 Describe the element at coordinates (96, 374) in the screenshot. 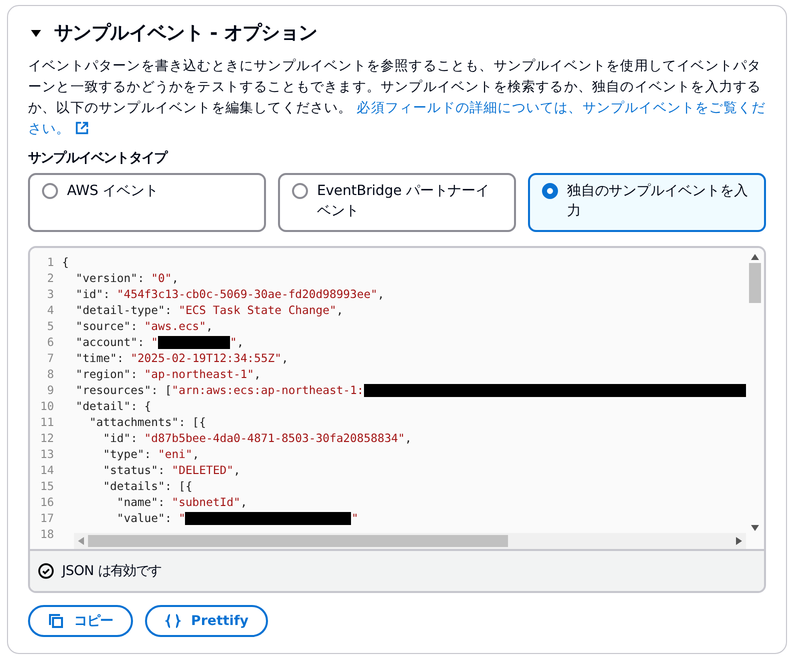

I see `json-key: "region"` at that location.